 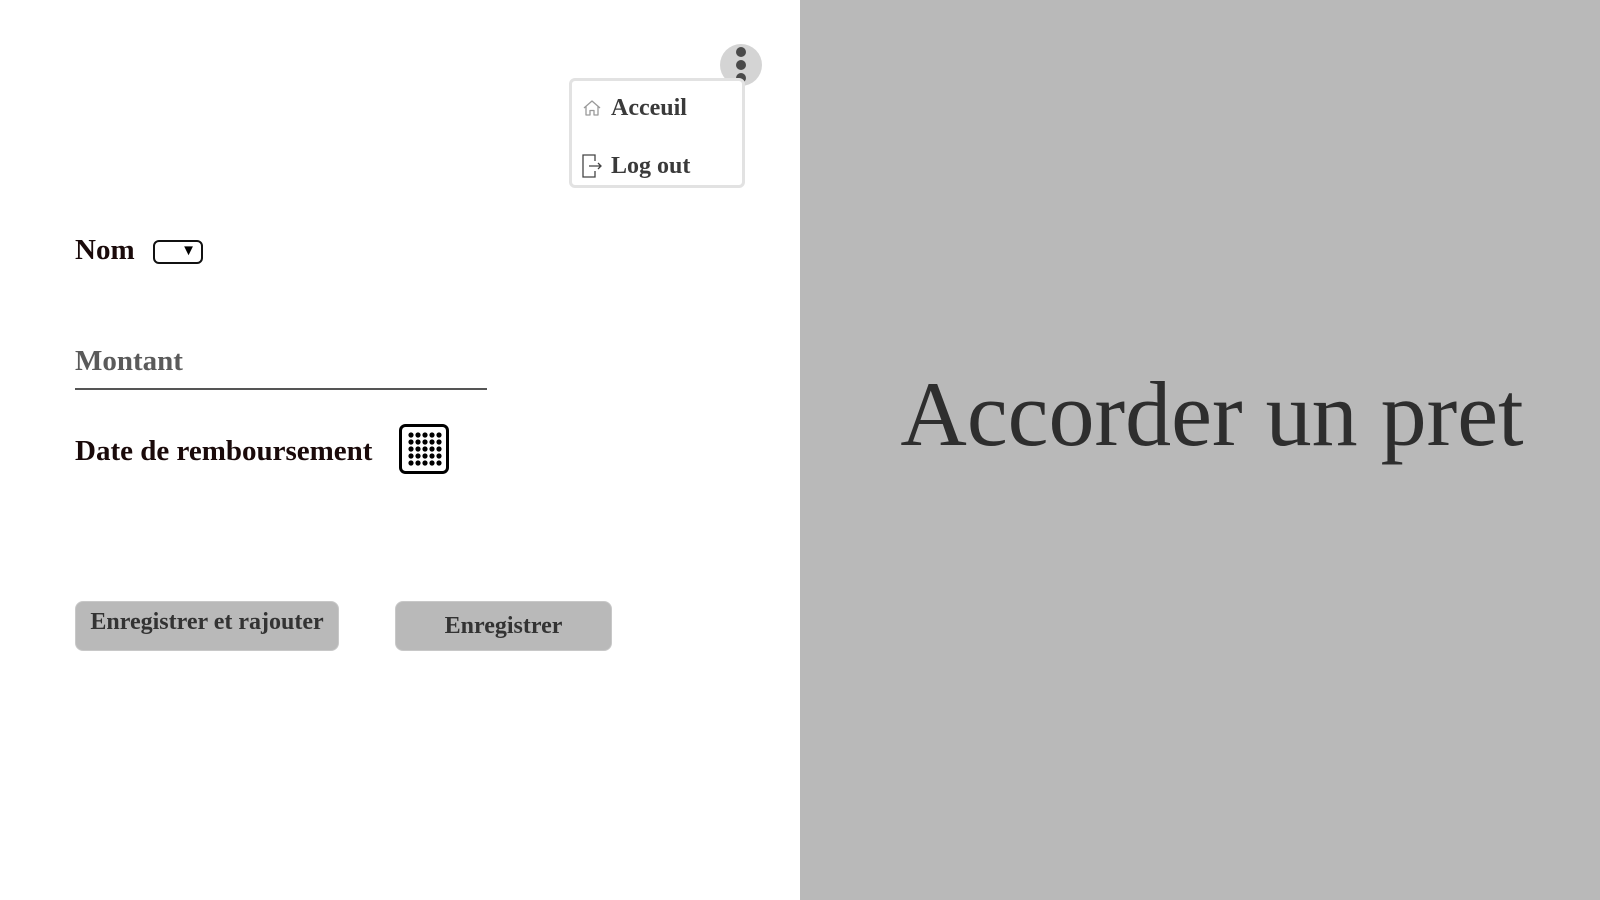 I want to click on calendar-icon, so click(x=424, y=449).